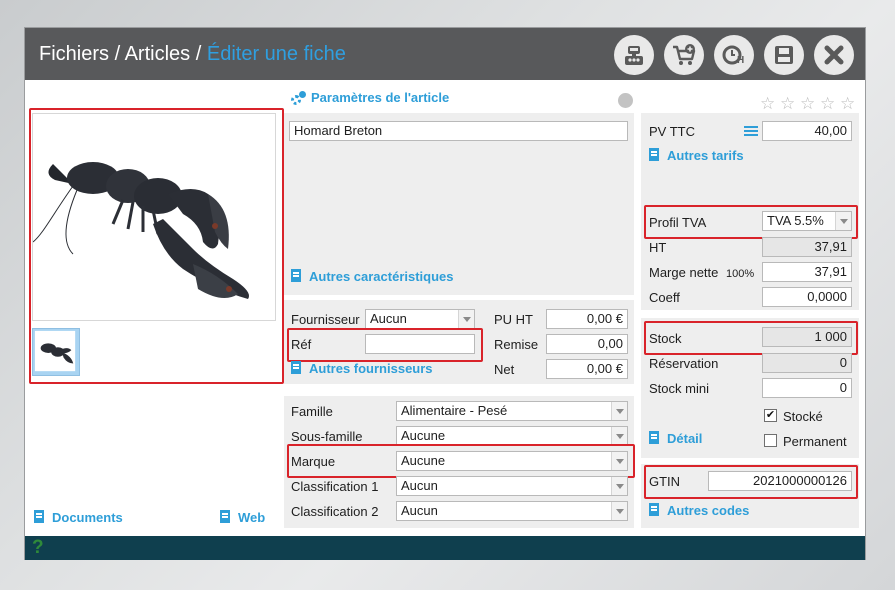 The image size is (895, 590). Describe the element at coordinates (770, 415) in the screenshot. I see `stocke-checkbox: ✔` at that location.